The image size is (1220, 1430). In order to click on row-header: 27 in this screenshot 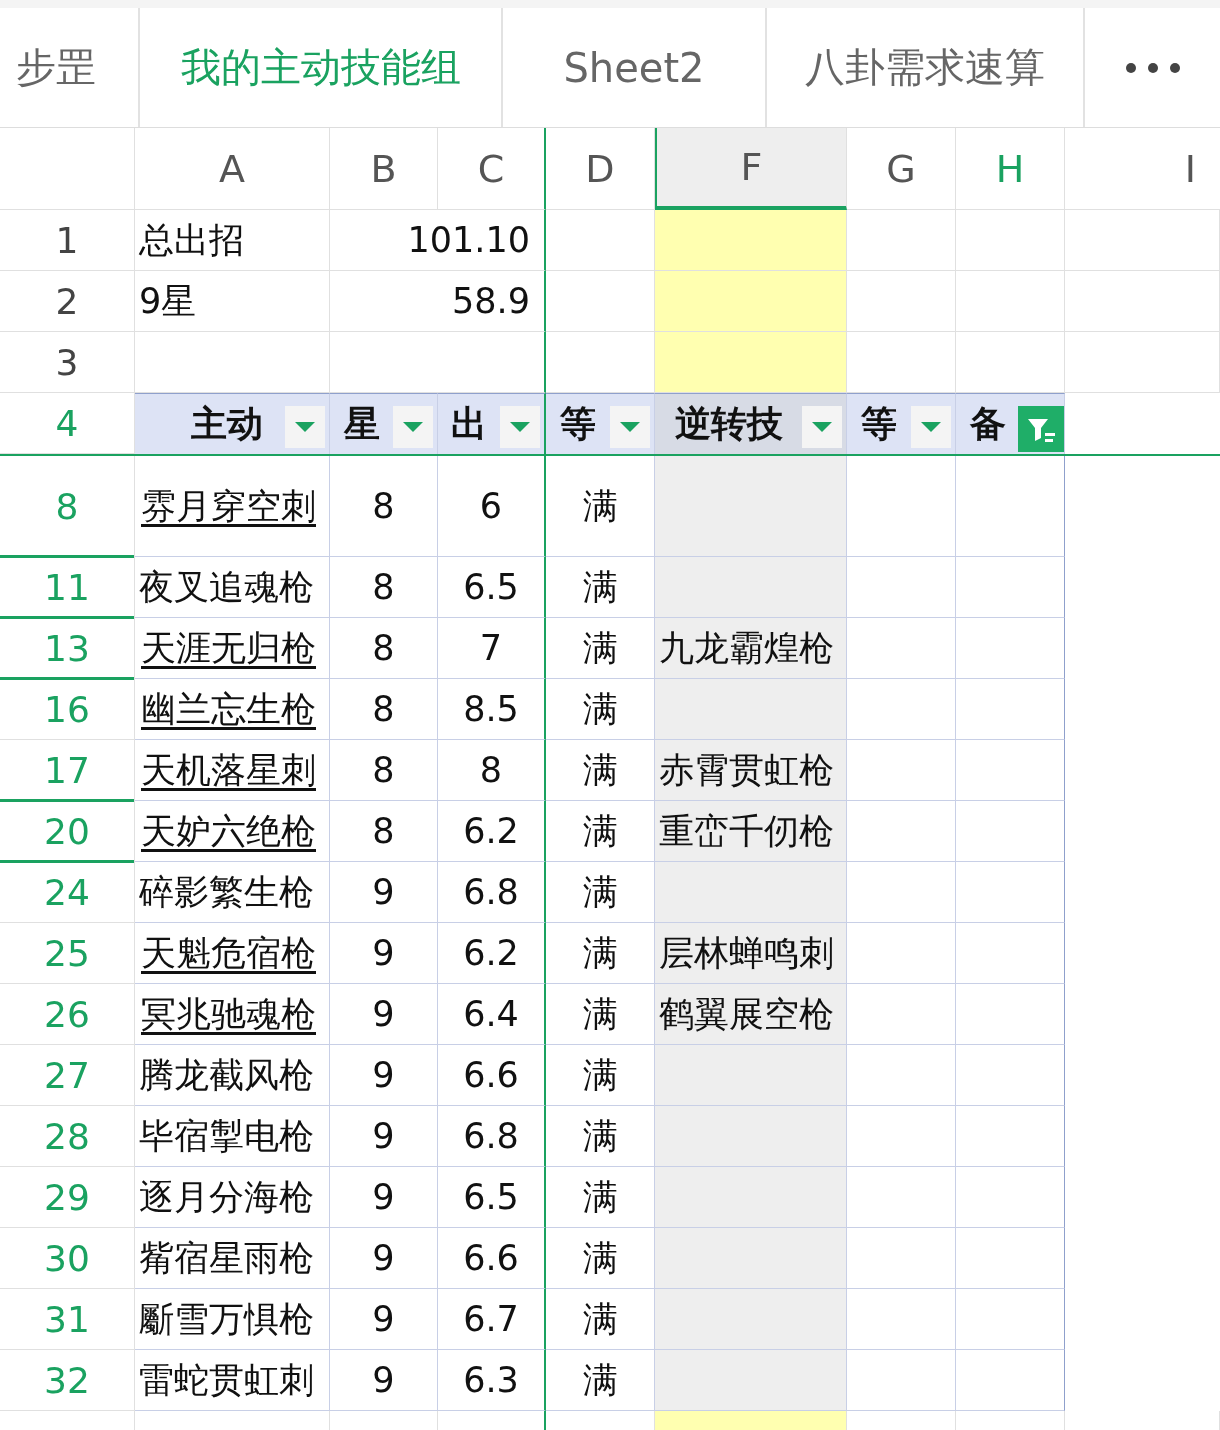, I will do `click(67, 1075)`.